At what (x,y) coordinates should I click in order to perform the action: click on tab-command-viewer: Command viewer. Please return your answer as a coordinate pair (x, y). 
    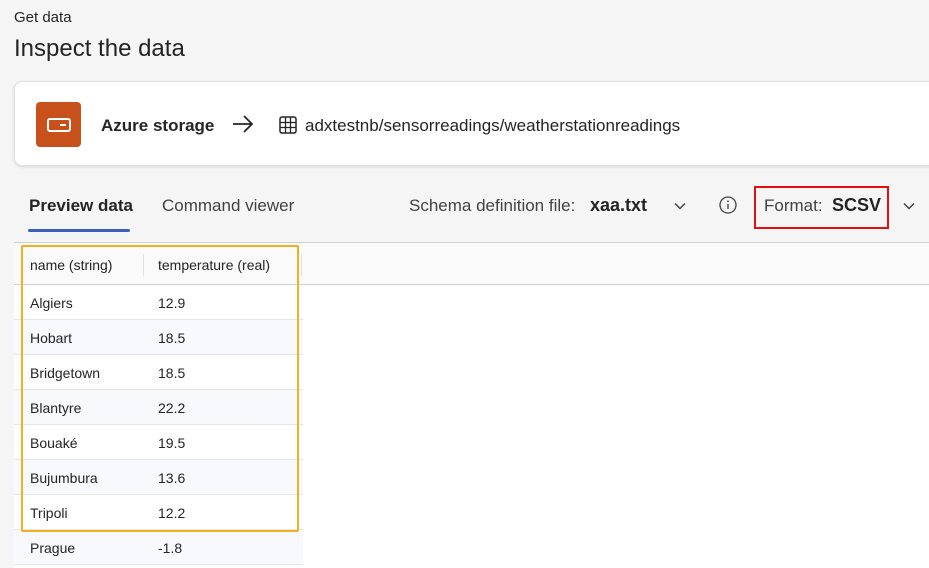
    Looking at the image, I should click on (228, 206).